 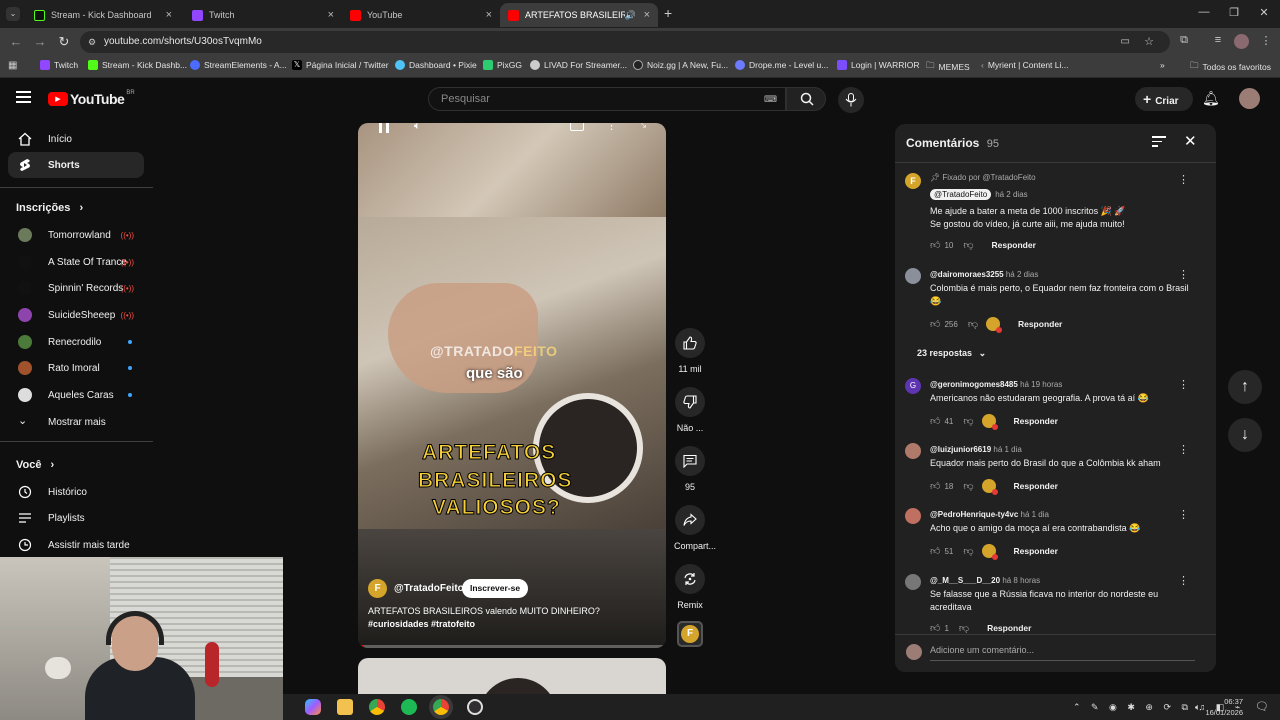 I want to click on notifications-icon: 🔔︎, so click(x=1211, y=98).